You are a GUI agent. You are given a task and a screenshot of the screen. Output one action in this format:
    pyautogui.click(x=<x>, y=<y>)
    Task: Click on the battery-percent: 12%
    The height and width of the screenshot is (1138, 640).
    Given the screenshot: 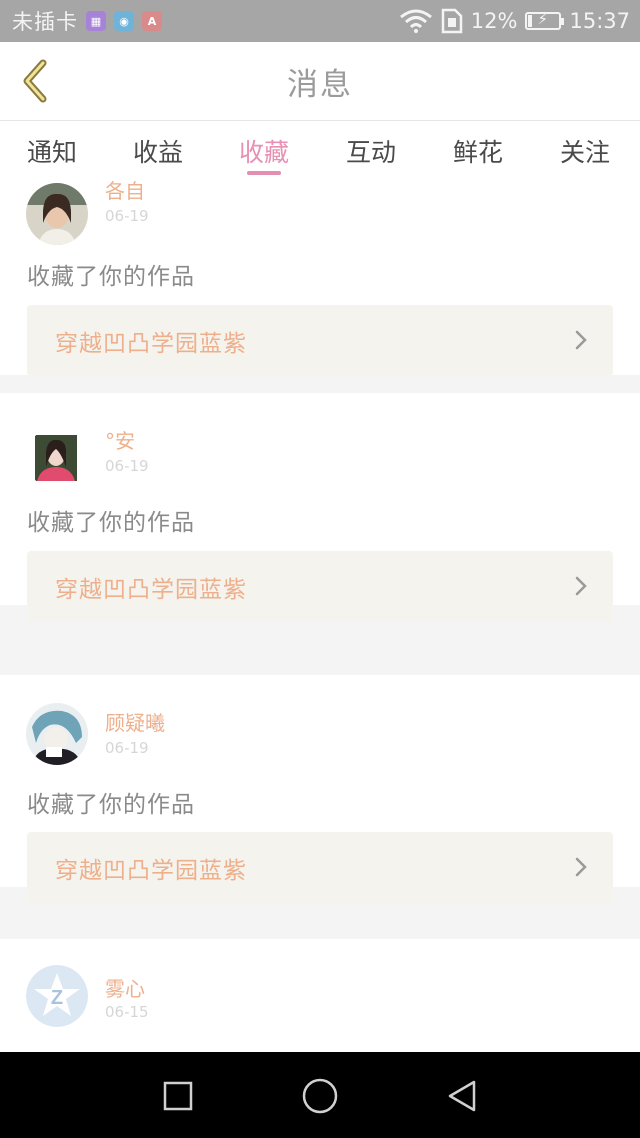 What is the action you would take?
    pyautogui.click(x=494, y=21)
    